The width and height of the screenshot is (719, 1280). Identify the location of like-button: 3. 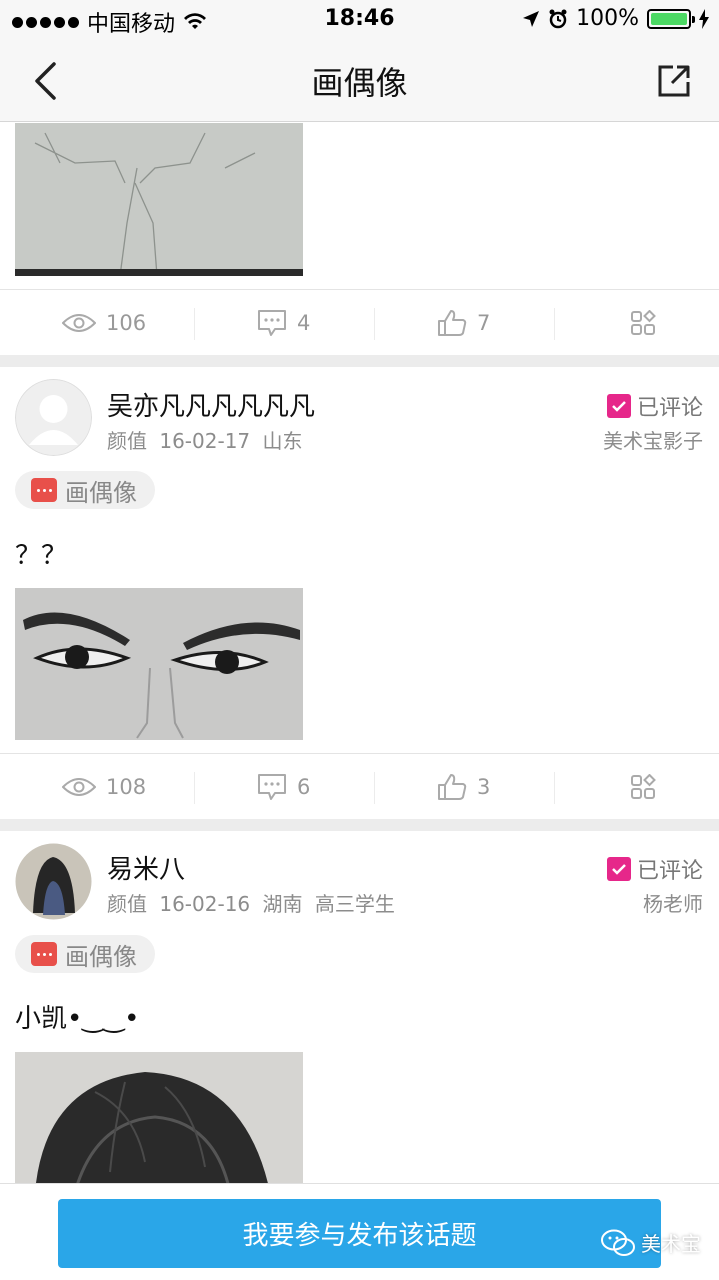
(463, 787).